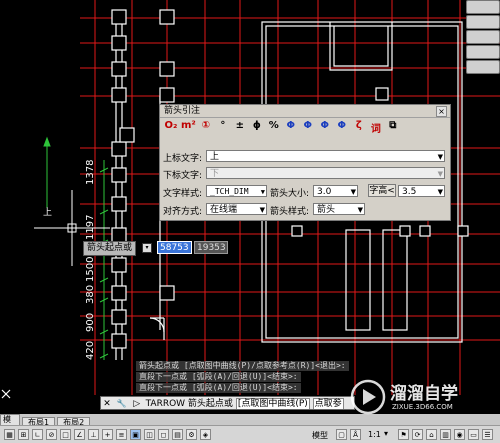 The width and height of the screenshot is (500, 443). I want to click on selection-cycle-icon: ◫, so click(149, 434).